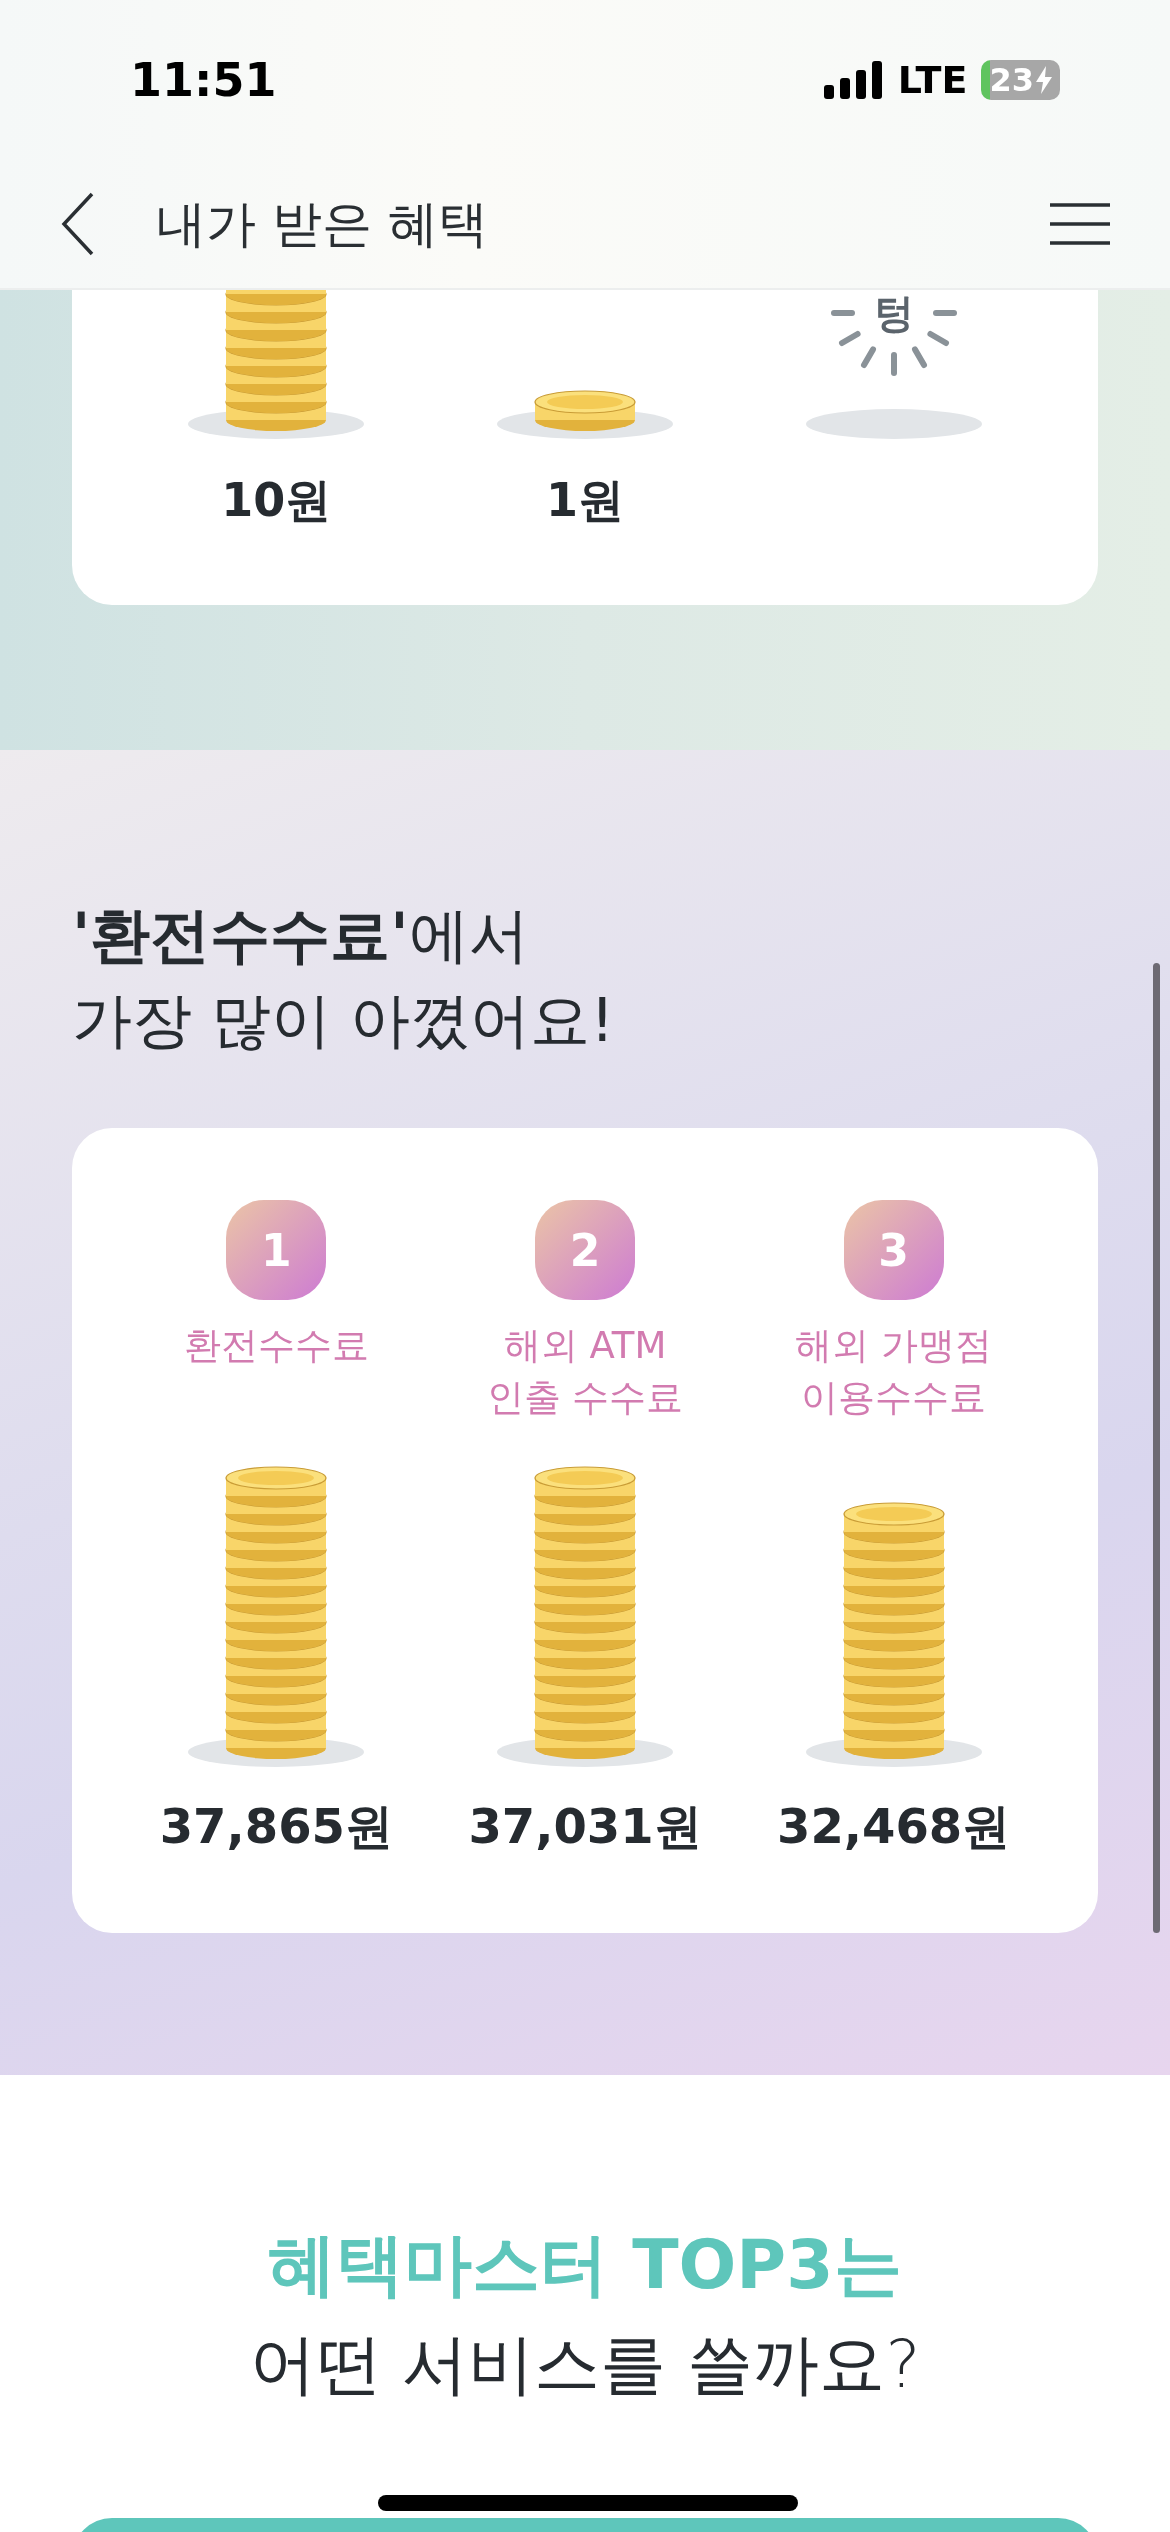  I want to click on rank-badge: 1, so click(276, 1250).